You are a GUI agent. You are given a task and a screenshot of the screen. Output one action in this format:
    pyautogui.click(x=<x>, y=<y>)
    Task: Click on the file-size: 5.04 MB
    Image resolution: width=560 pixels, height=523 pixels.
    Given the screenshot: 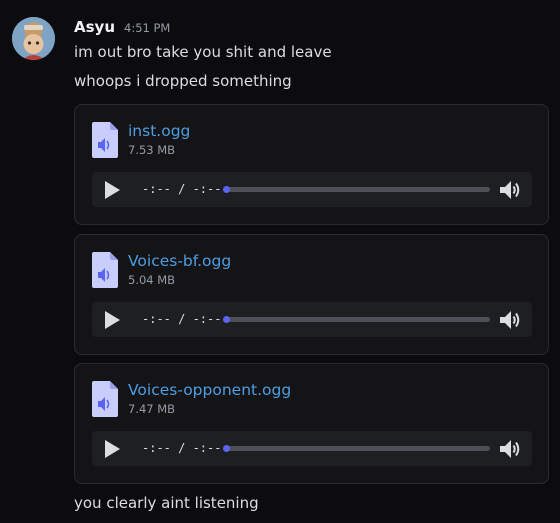 What is the action you would take?
    pyautogui.click(x=152, y=280)
    